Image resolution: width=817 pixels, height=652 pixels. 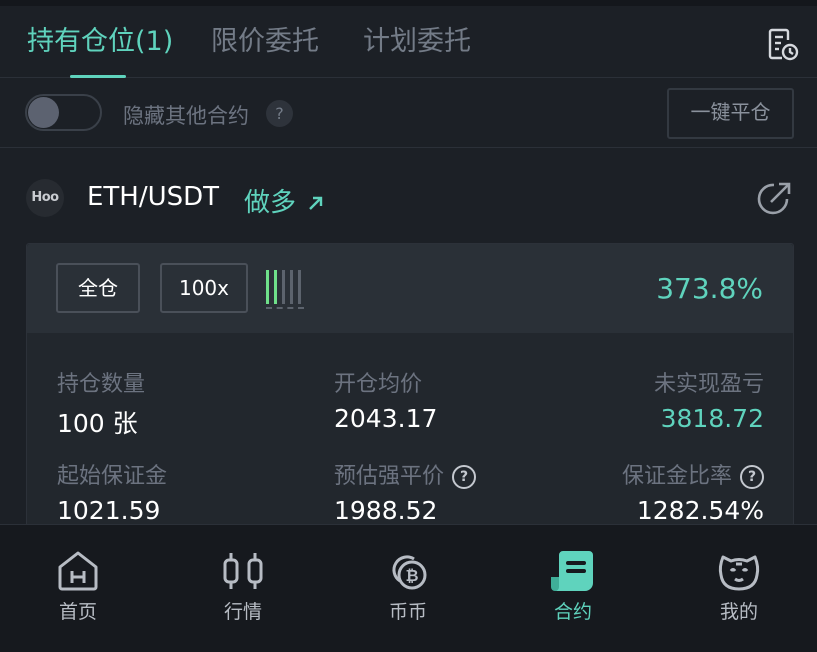 I want to click on unrealized-pnl-label: 未实现盈亏, so click(x=708, y=384).